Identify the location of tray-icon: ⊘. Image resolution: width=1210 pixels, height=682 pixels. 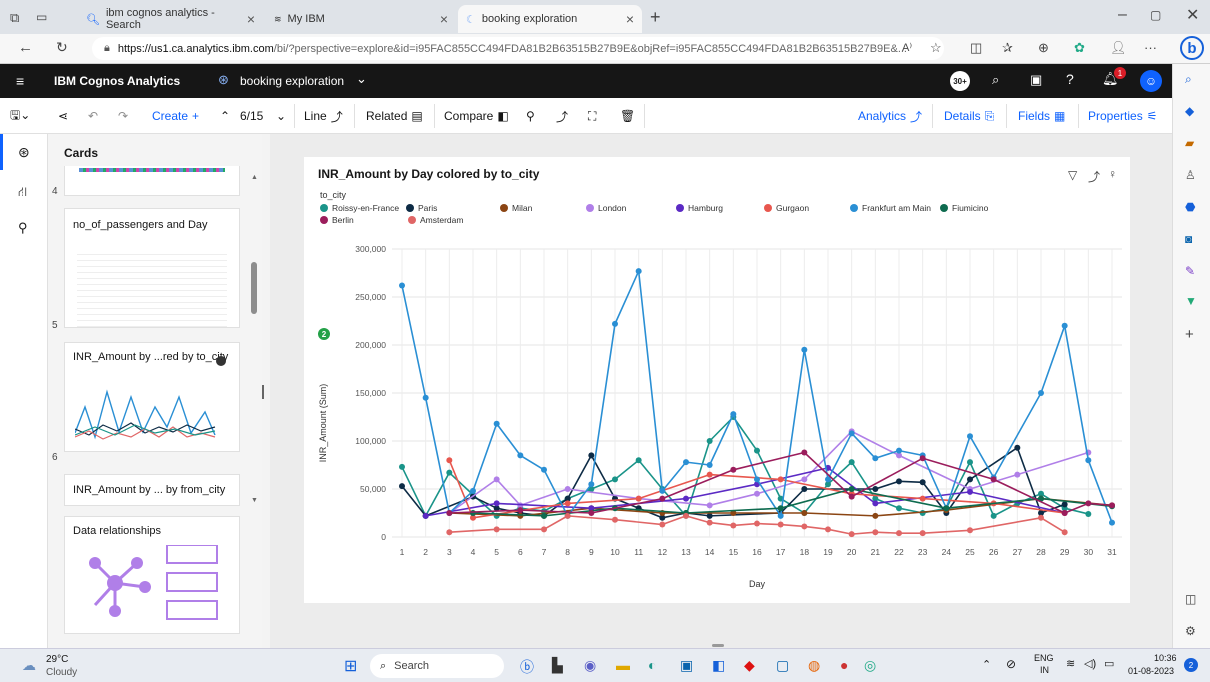
(1011, 664).